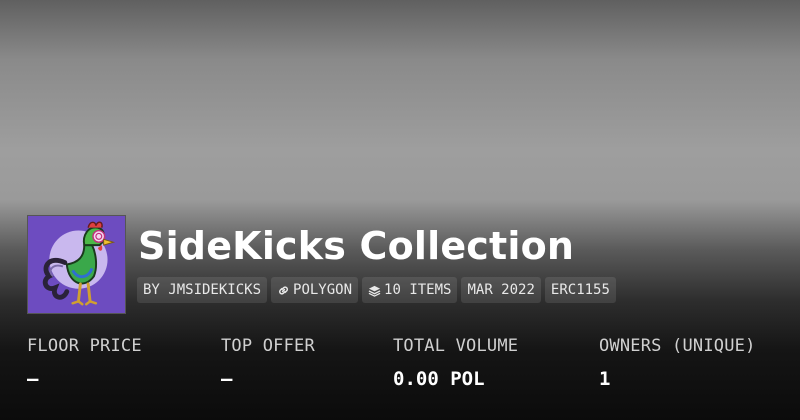 The width and height of the screenshot is (800, 420). I want to click on creator-badge: BY JMSIDEKICKS, so click(202, 290).